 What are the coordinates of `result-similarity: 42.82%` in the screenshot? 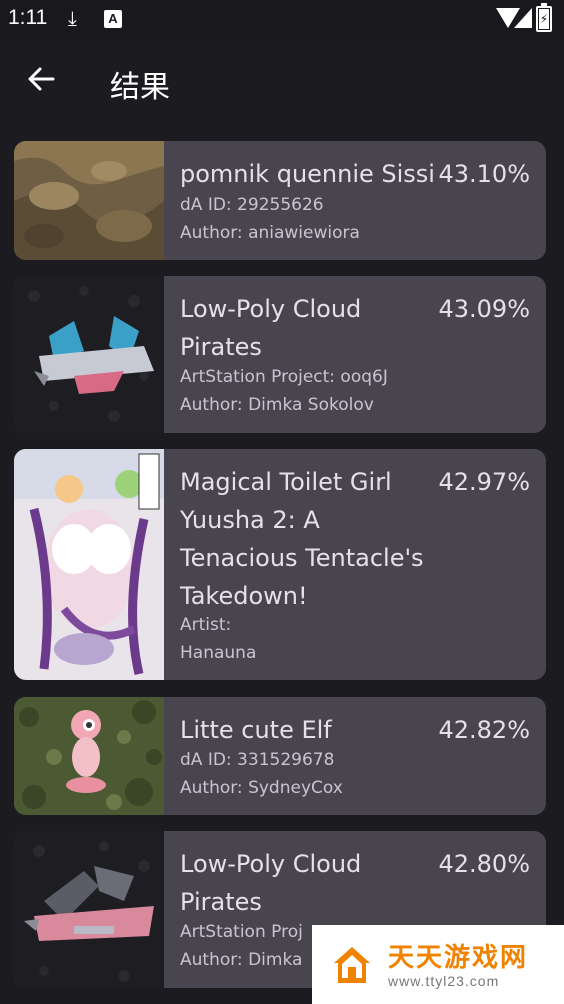 It's located at (484, 730).